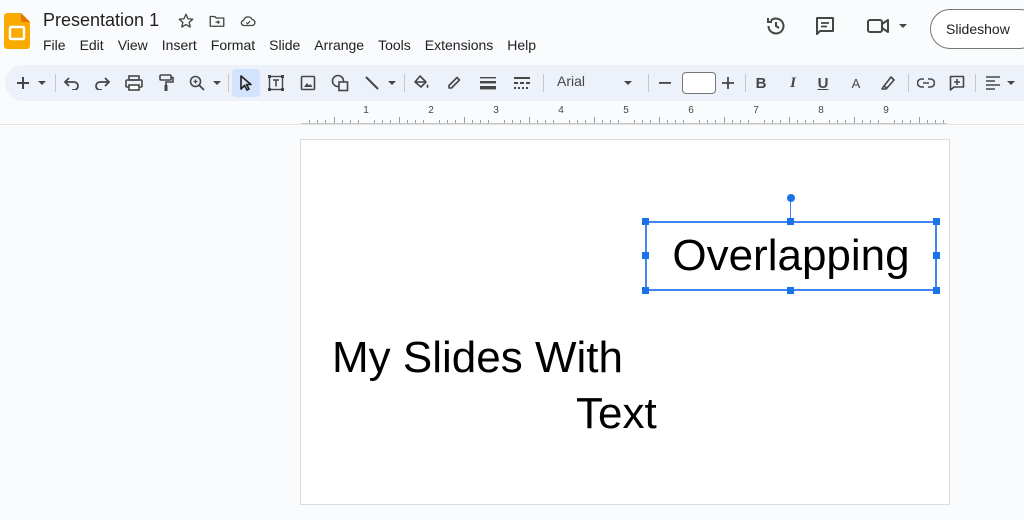  What do you see at coordinates (284, 45) in the screenshot?
I see `menu-slide: Slide` at bounding box center [284, 45].